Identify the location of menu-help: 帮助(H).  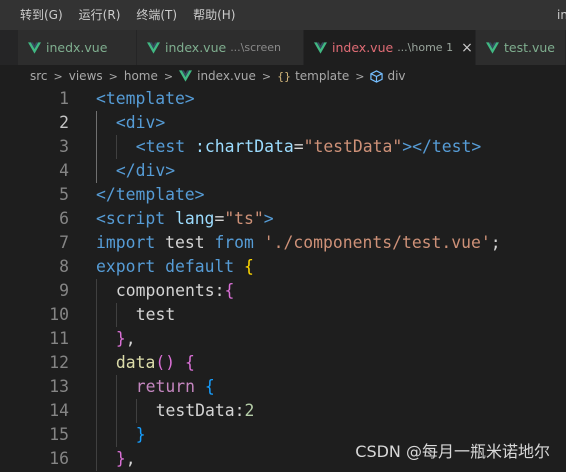
(214, 15).